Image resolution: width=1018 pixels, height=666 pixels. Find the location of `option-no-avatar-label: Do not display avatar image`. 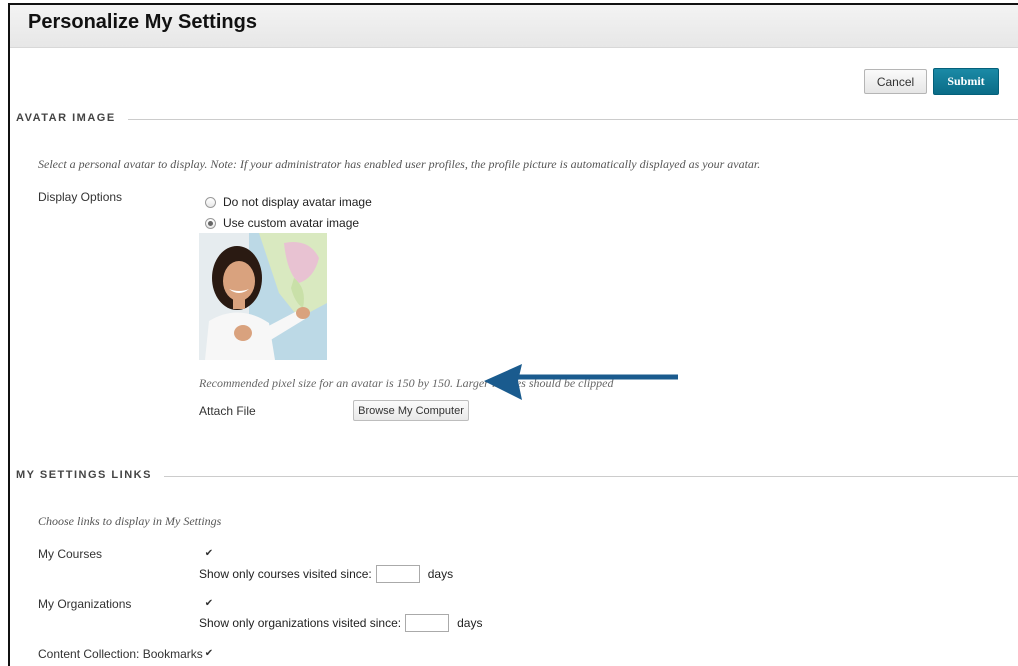

option-no-avatar-label: Do not display avatar image is located at coordinates (297, 202).